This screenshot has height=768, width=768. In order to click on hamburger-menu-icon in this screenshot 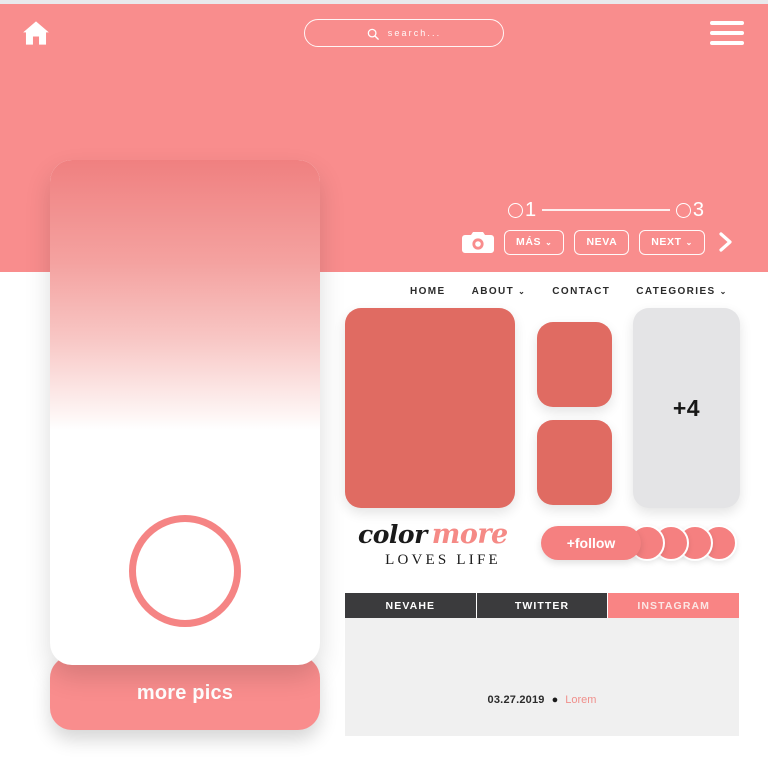, I will do `click(727, 33)`.